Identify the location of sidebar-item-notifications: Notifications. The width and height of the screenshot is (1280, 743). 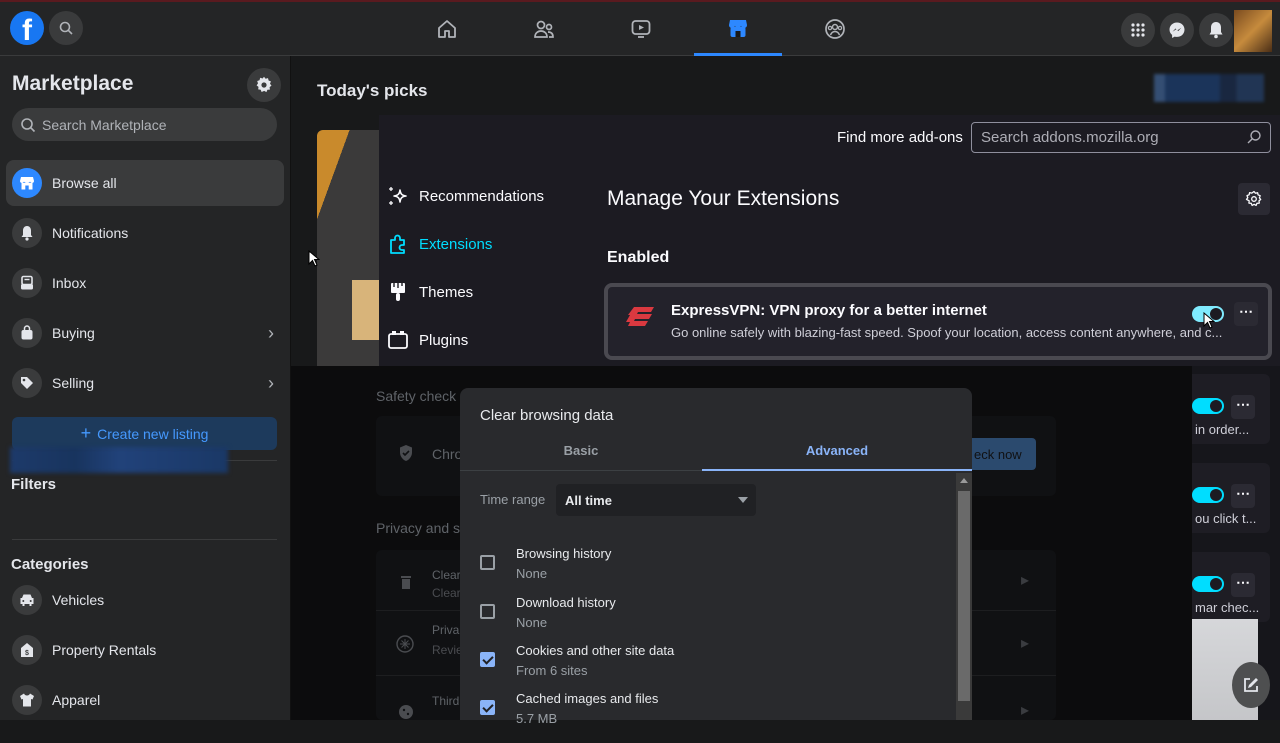
(145, 233).